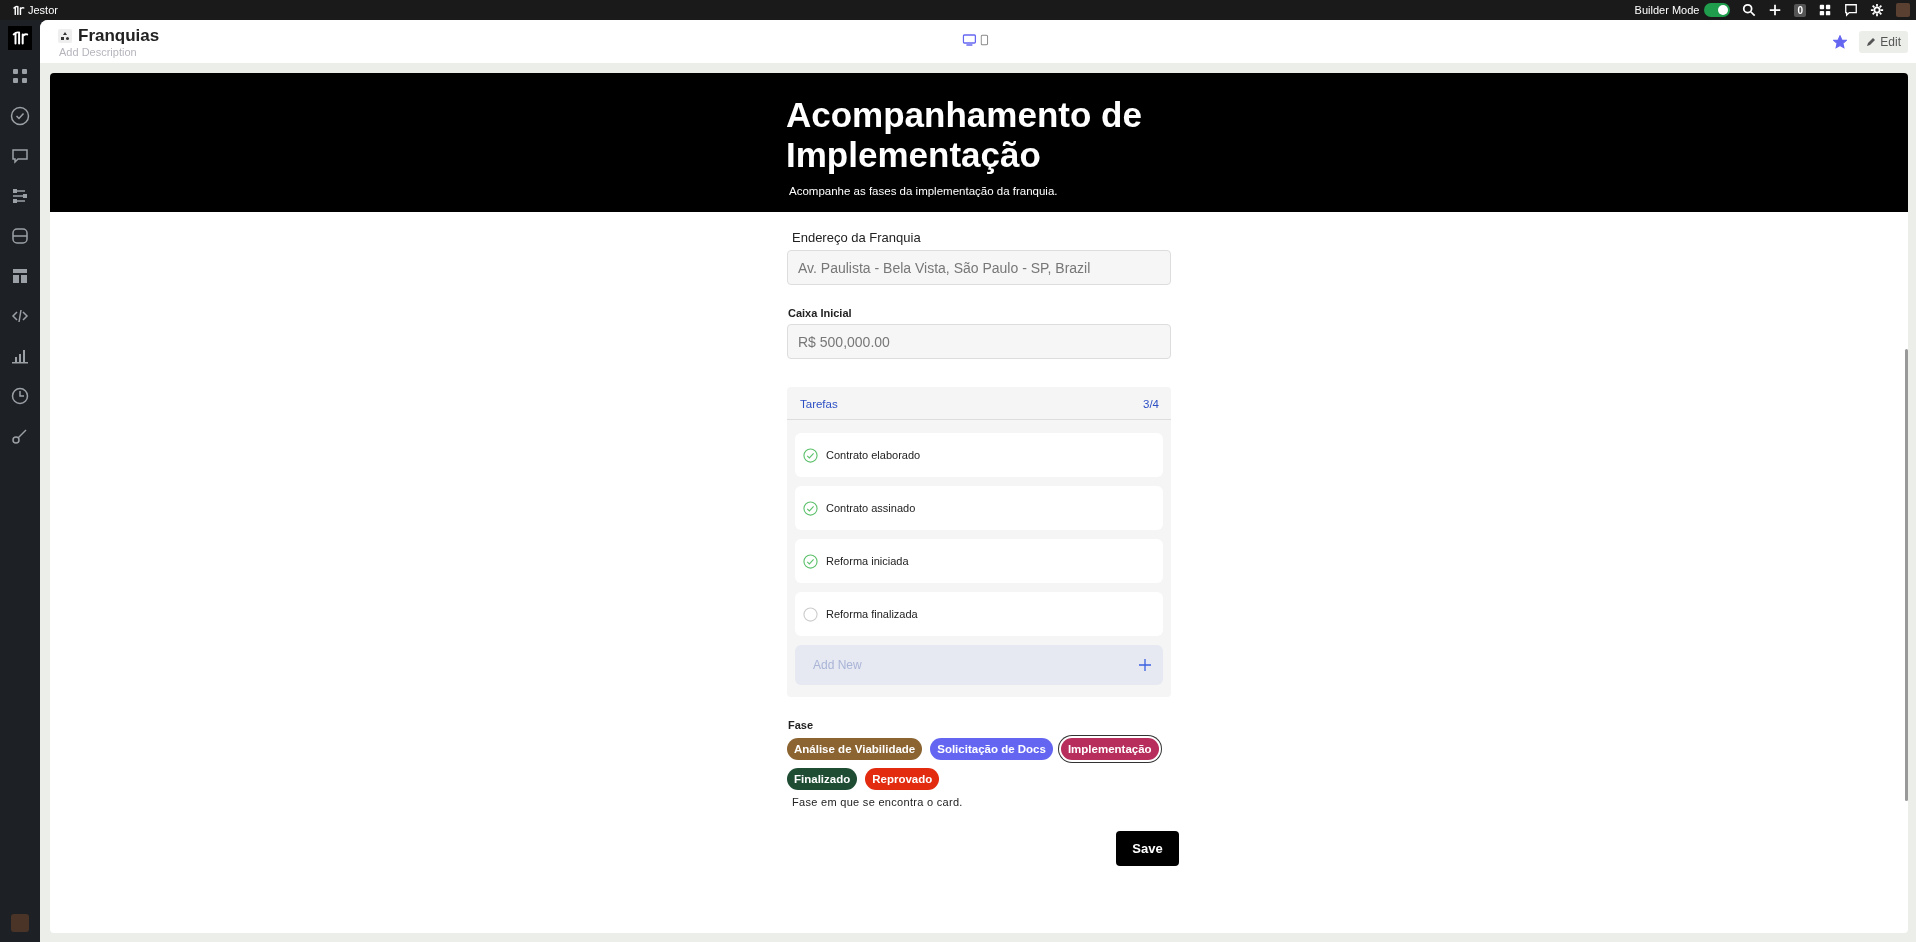  Describe the element at coordinates (902, 779) in the screenshot. I see `phase-option: Reprovado` at that location.